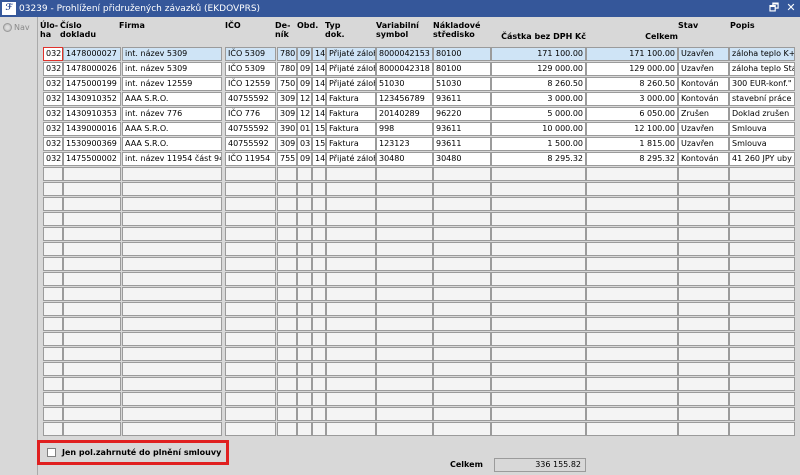 This screenshot has width=800, height=475. I want to click on cell-den: 390, so click(287, 129).